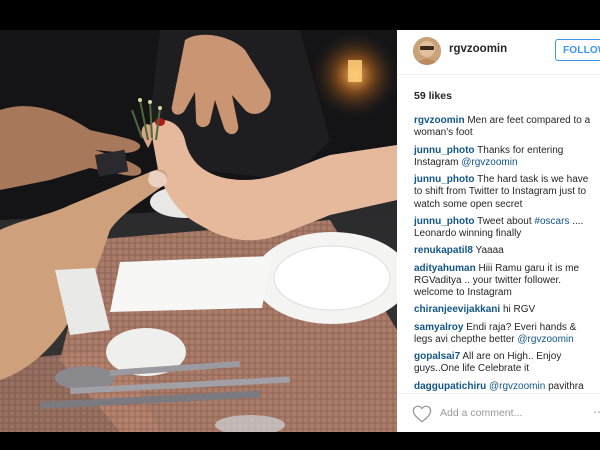  I want to click on comment-text: Yaaaa, so click(489, 251).